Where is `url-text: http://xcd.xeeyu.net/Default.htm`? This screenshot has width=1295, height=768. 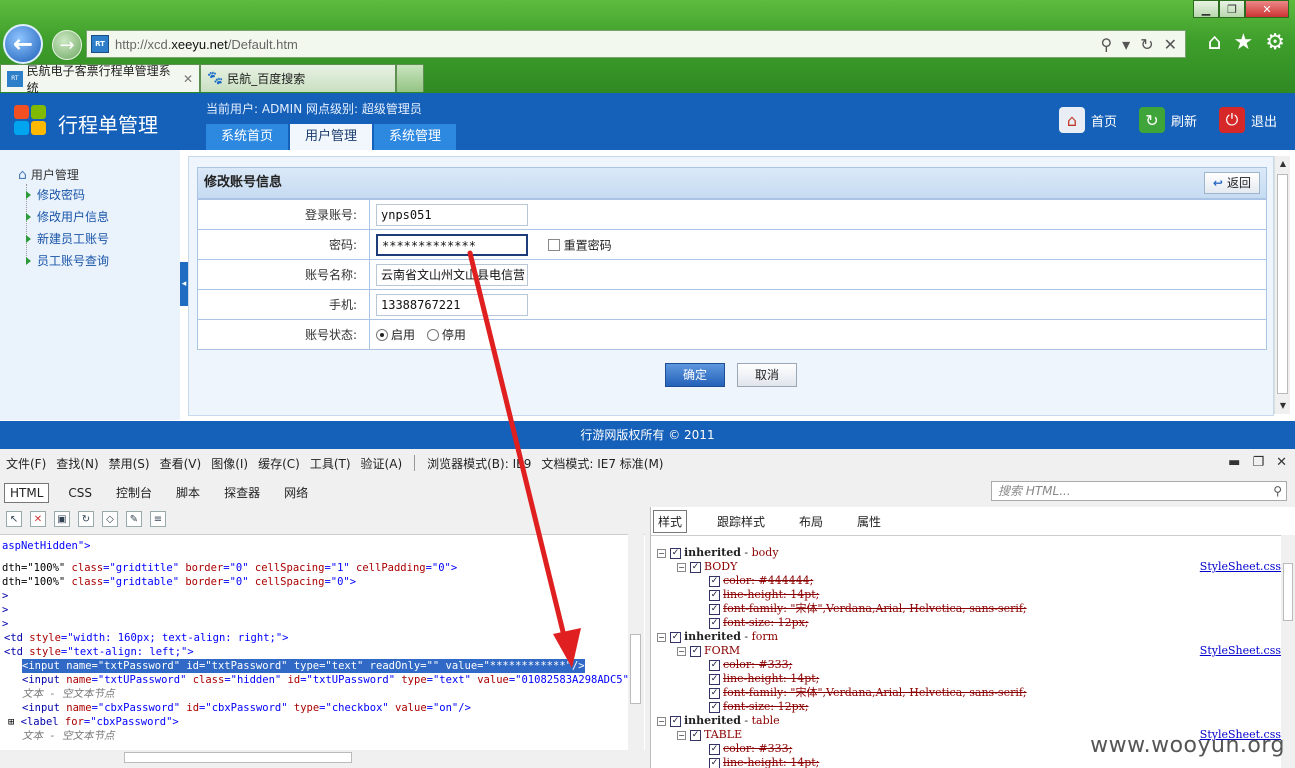
url-text: http://xcd.xeeyu.net/Default.htm is located at coordinates (206, 44).